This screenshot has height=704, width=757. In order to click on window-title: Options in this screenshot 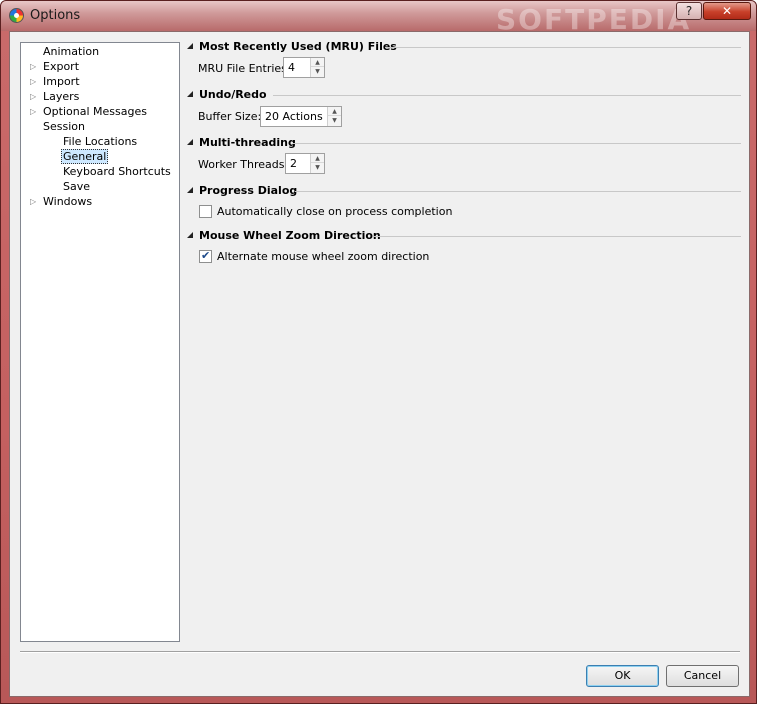, I will do `click(55, 15)`.